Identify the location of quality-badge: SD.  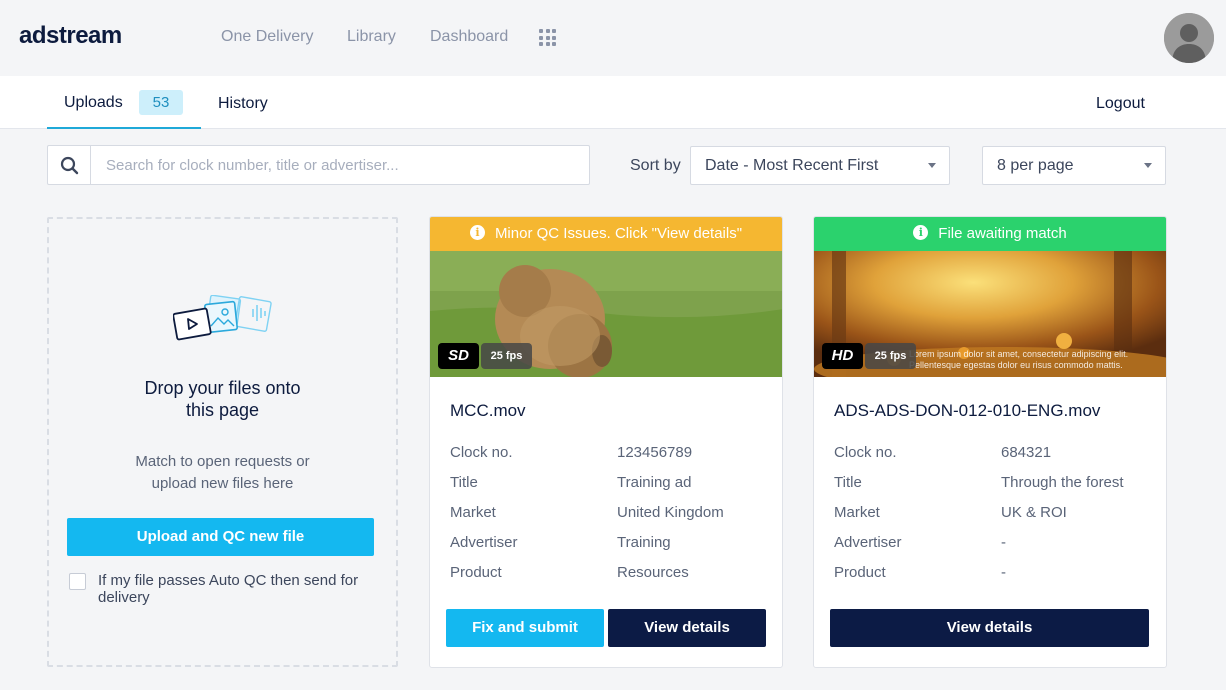
(458, 356).